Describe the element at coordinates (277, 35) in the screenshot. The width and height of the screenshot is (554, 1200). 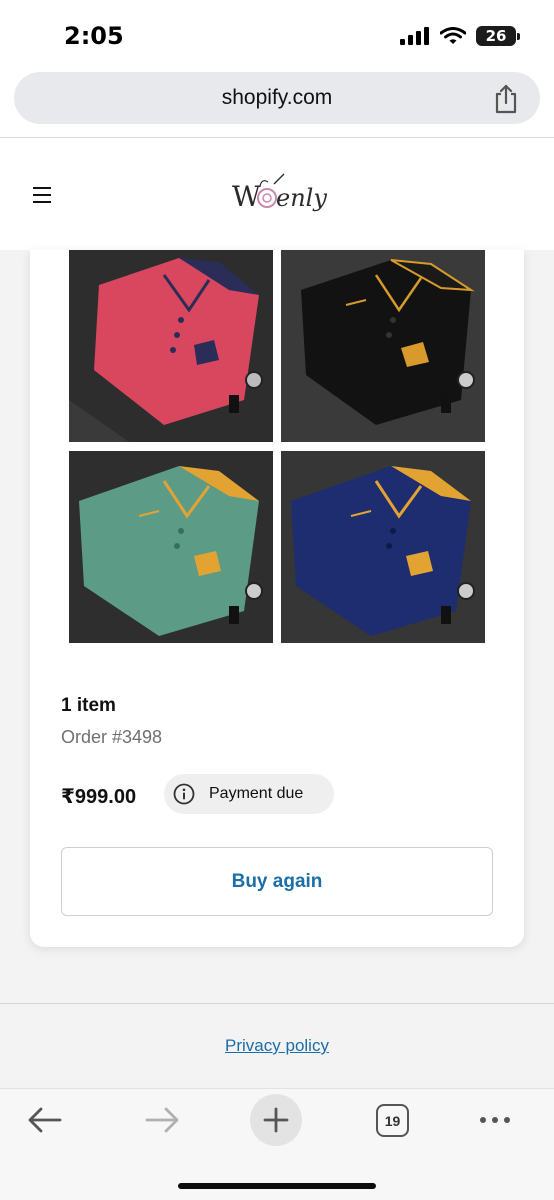
I see `status-bar: 2:05 26` at that location.